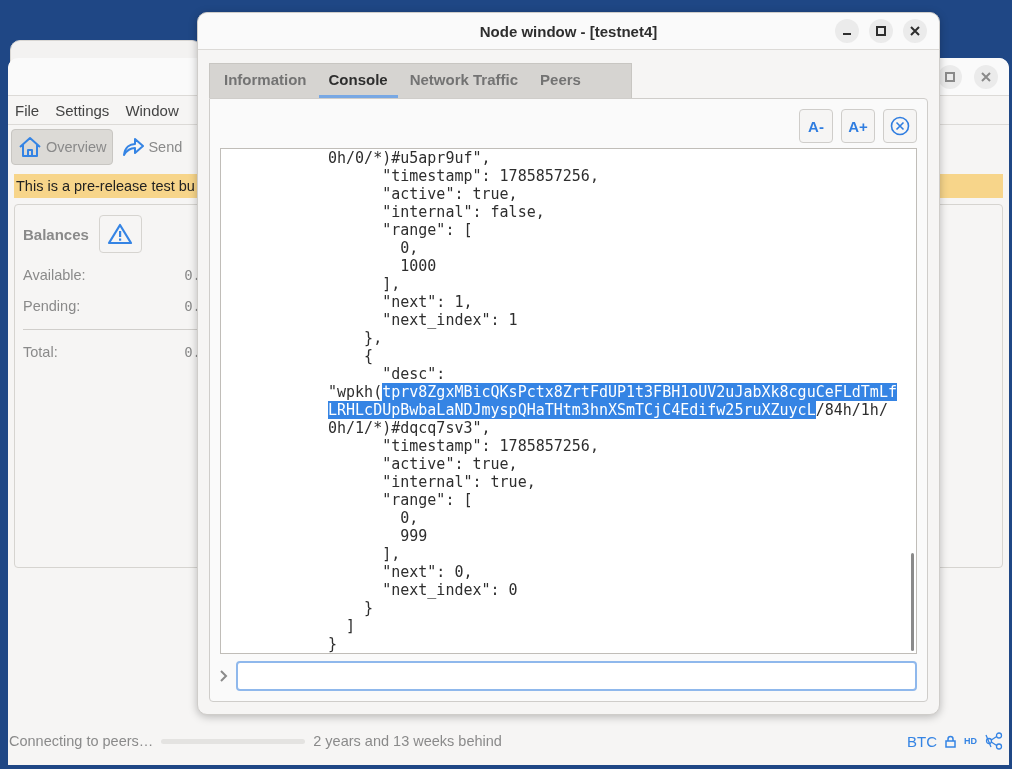 The image size is (1012, 769). What do you see at coordinates (52, 305) in the screenshot?
I see `balance-label: Pending:` at bounding box center [52, 305].